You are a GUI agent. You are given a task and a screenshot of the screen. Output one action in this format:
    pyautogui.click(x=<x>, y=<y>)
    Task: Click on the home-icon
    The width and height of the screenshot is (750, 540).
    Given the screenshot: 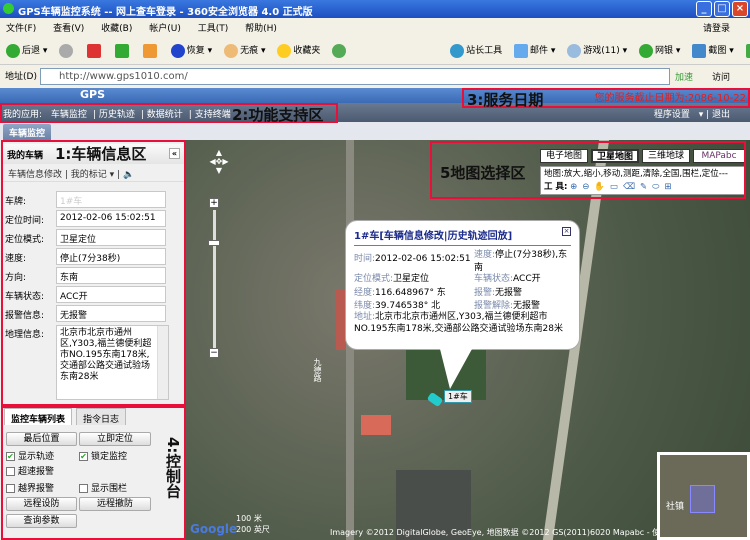 What is the action you would take?
    pyautogui.click(x=149, y=50)
    